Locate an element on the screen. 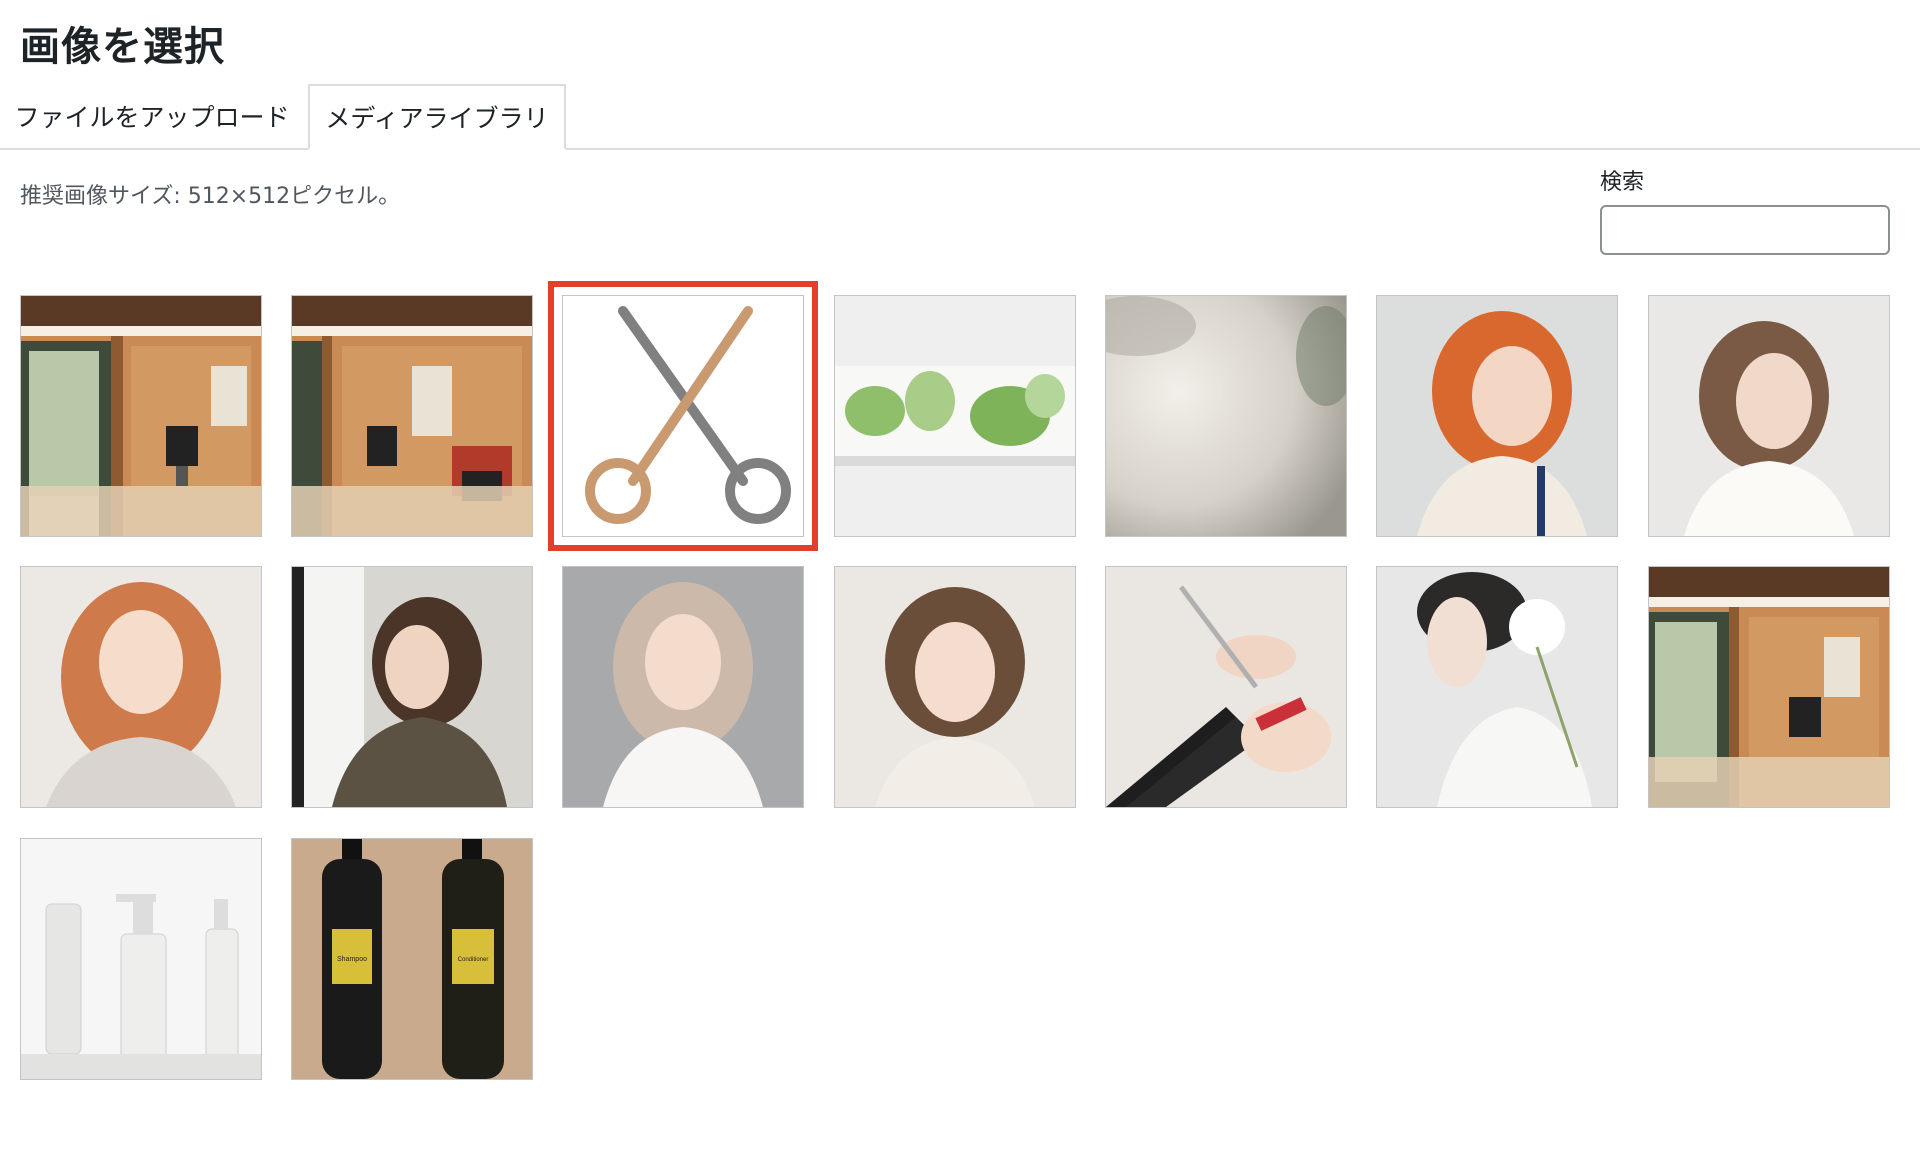 This screenshot has height=1154, width=1920. salon-interior-2-image is located at coordinates (1769, 687).